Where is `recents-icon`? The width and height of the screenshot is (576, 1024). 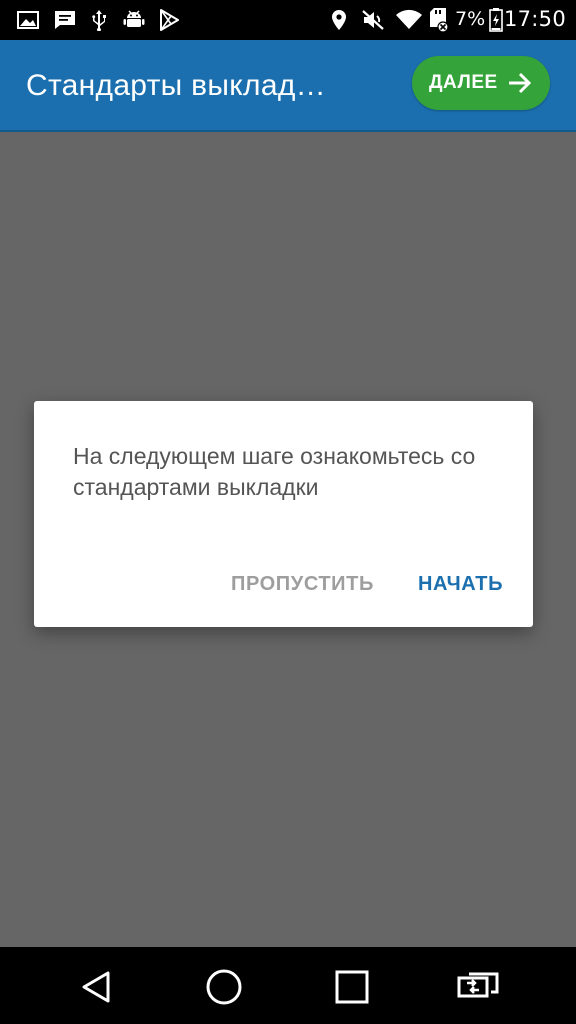 recents-icon is located at coordinates (352, 987).